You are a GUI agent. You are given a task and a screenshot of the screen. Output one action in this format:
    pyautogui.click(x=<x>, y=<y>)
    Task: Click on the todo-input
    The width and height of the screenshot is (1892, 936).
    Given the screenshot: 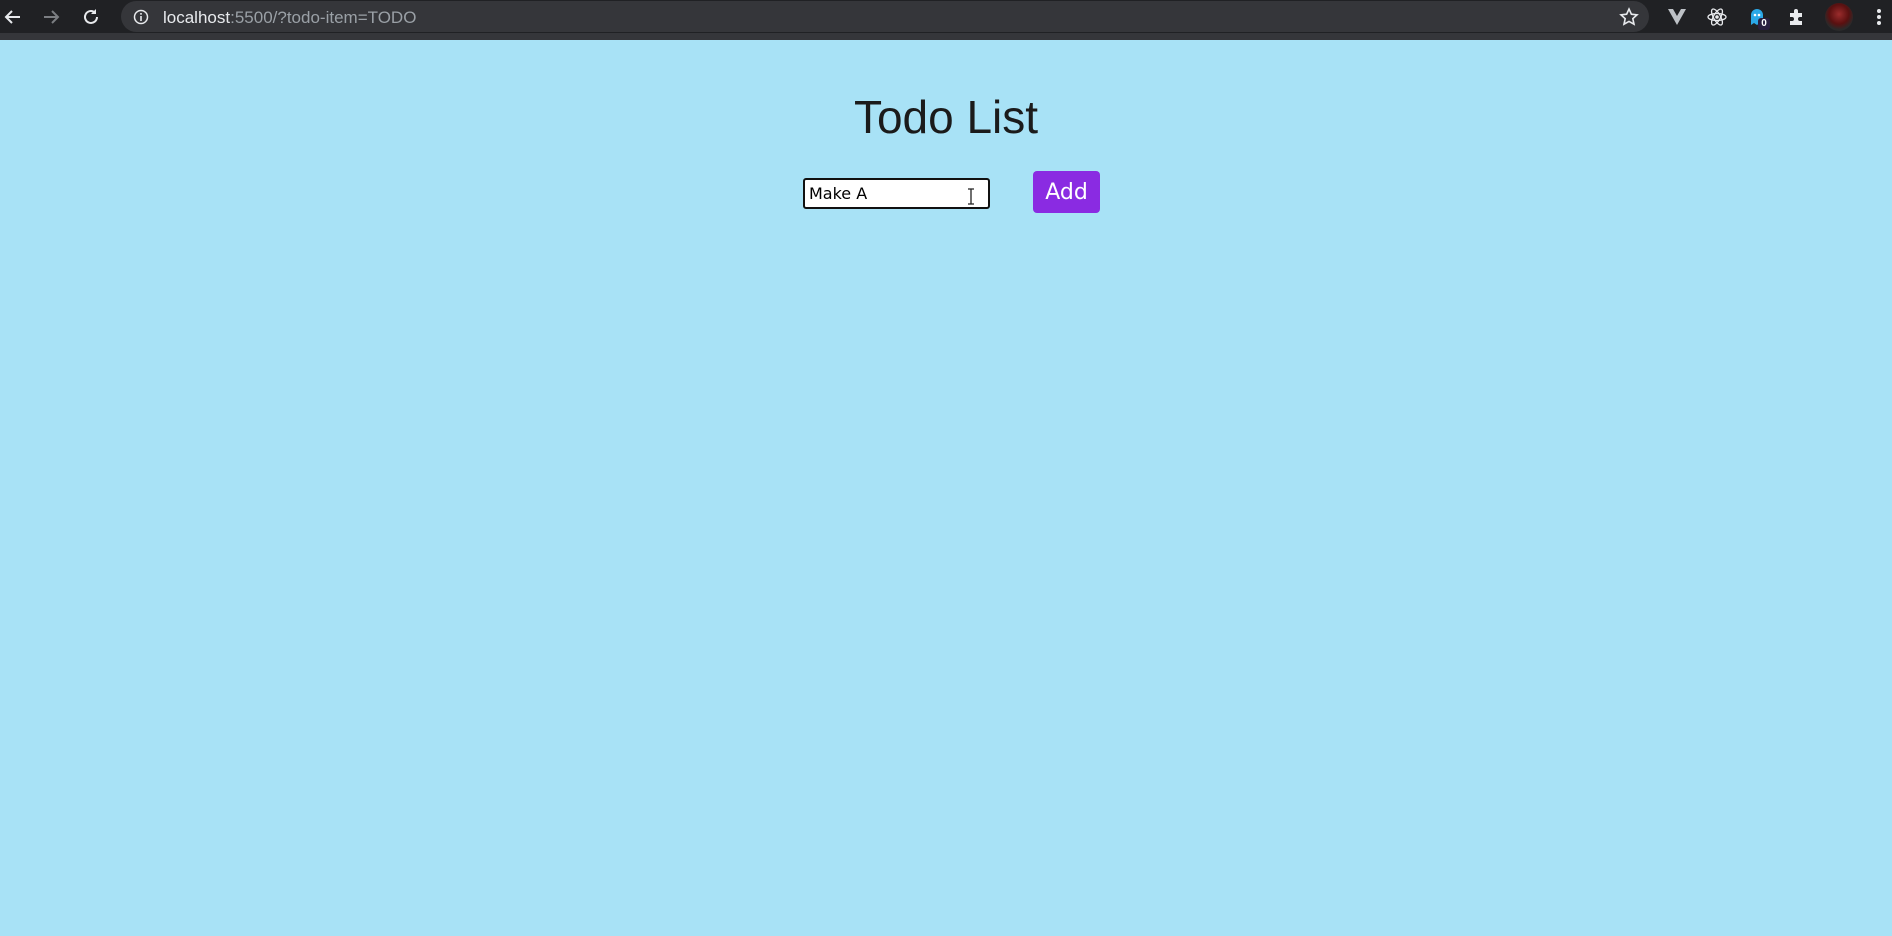 What is the action you would take?
    pyautogui.click(x=896, y=193)
    